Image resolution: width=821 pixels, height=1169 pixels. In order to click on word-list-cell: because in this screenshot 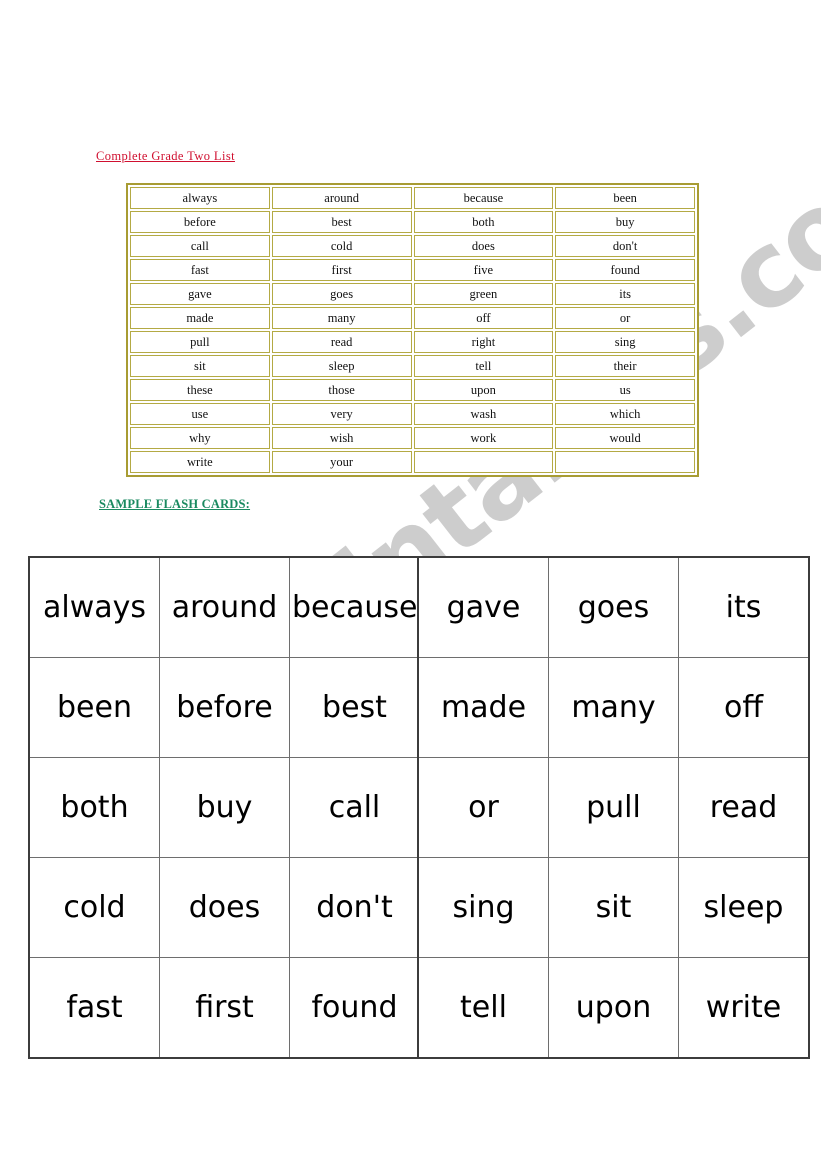, I will do `click(483, 198)`.